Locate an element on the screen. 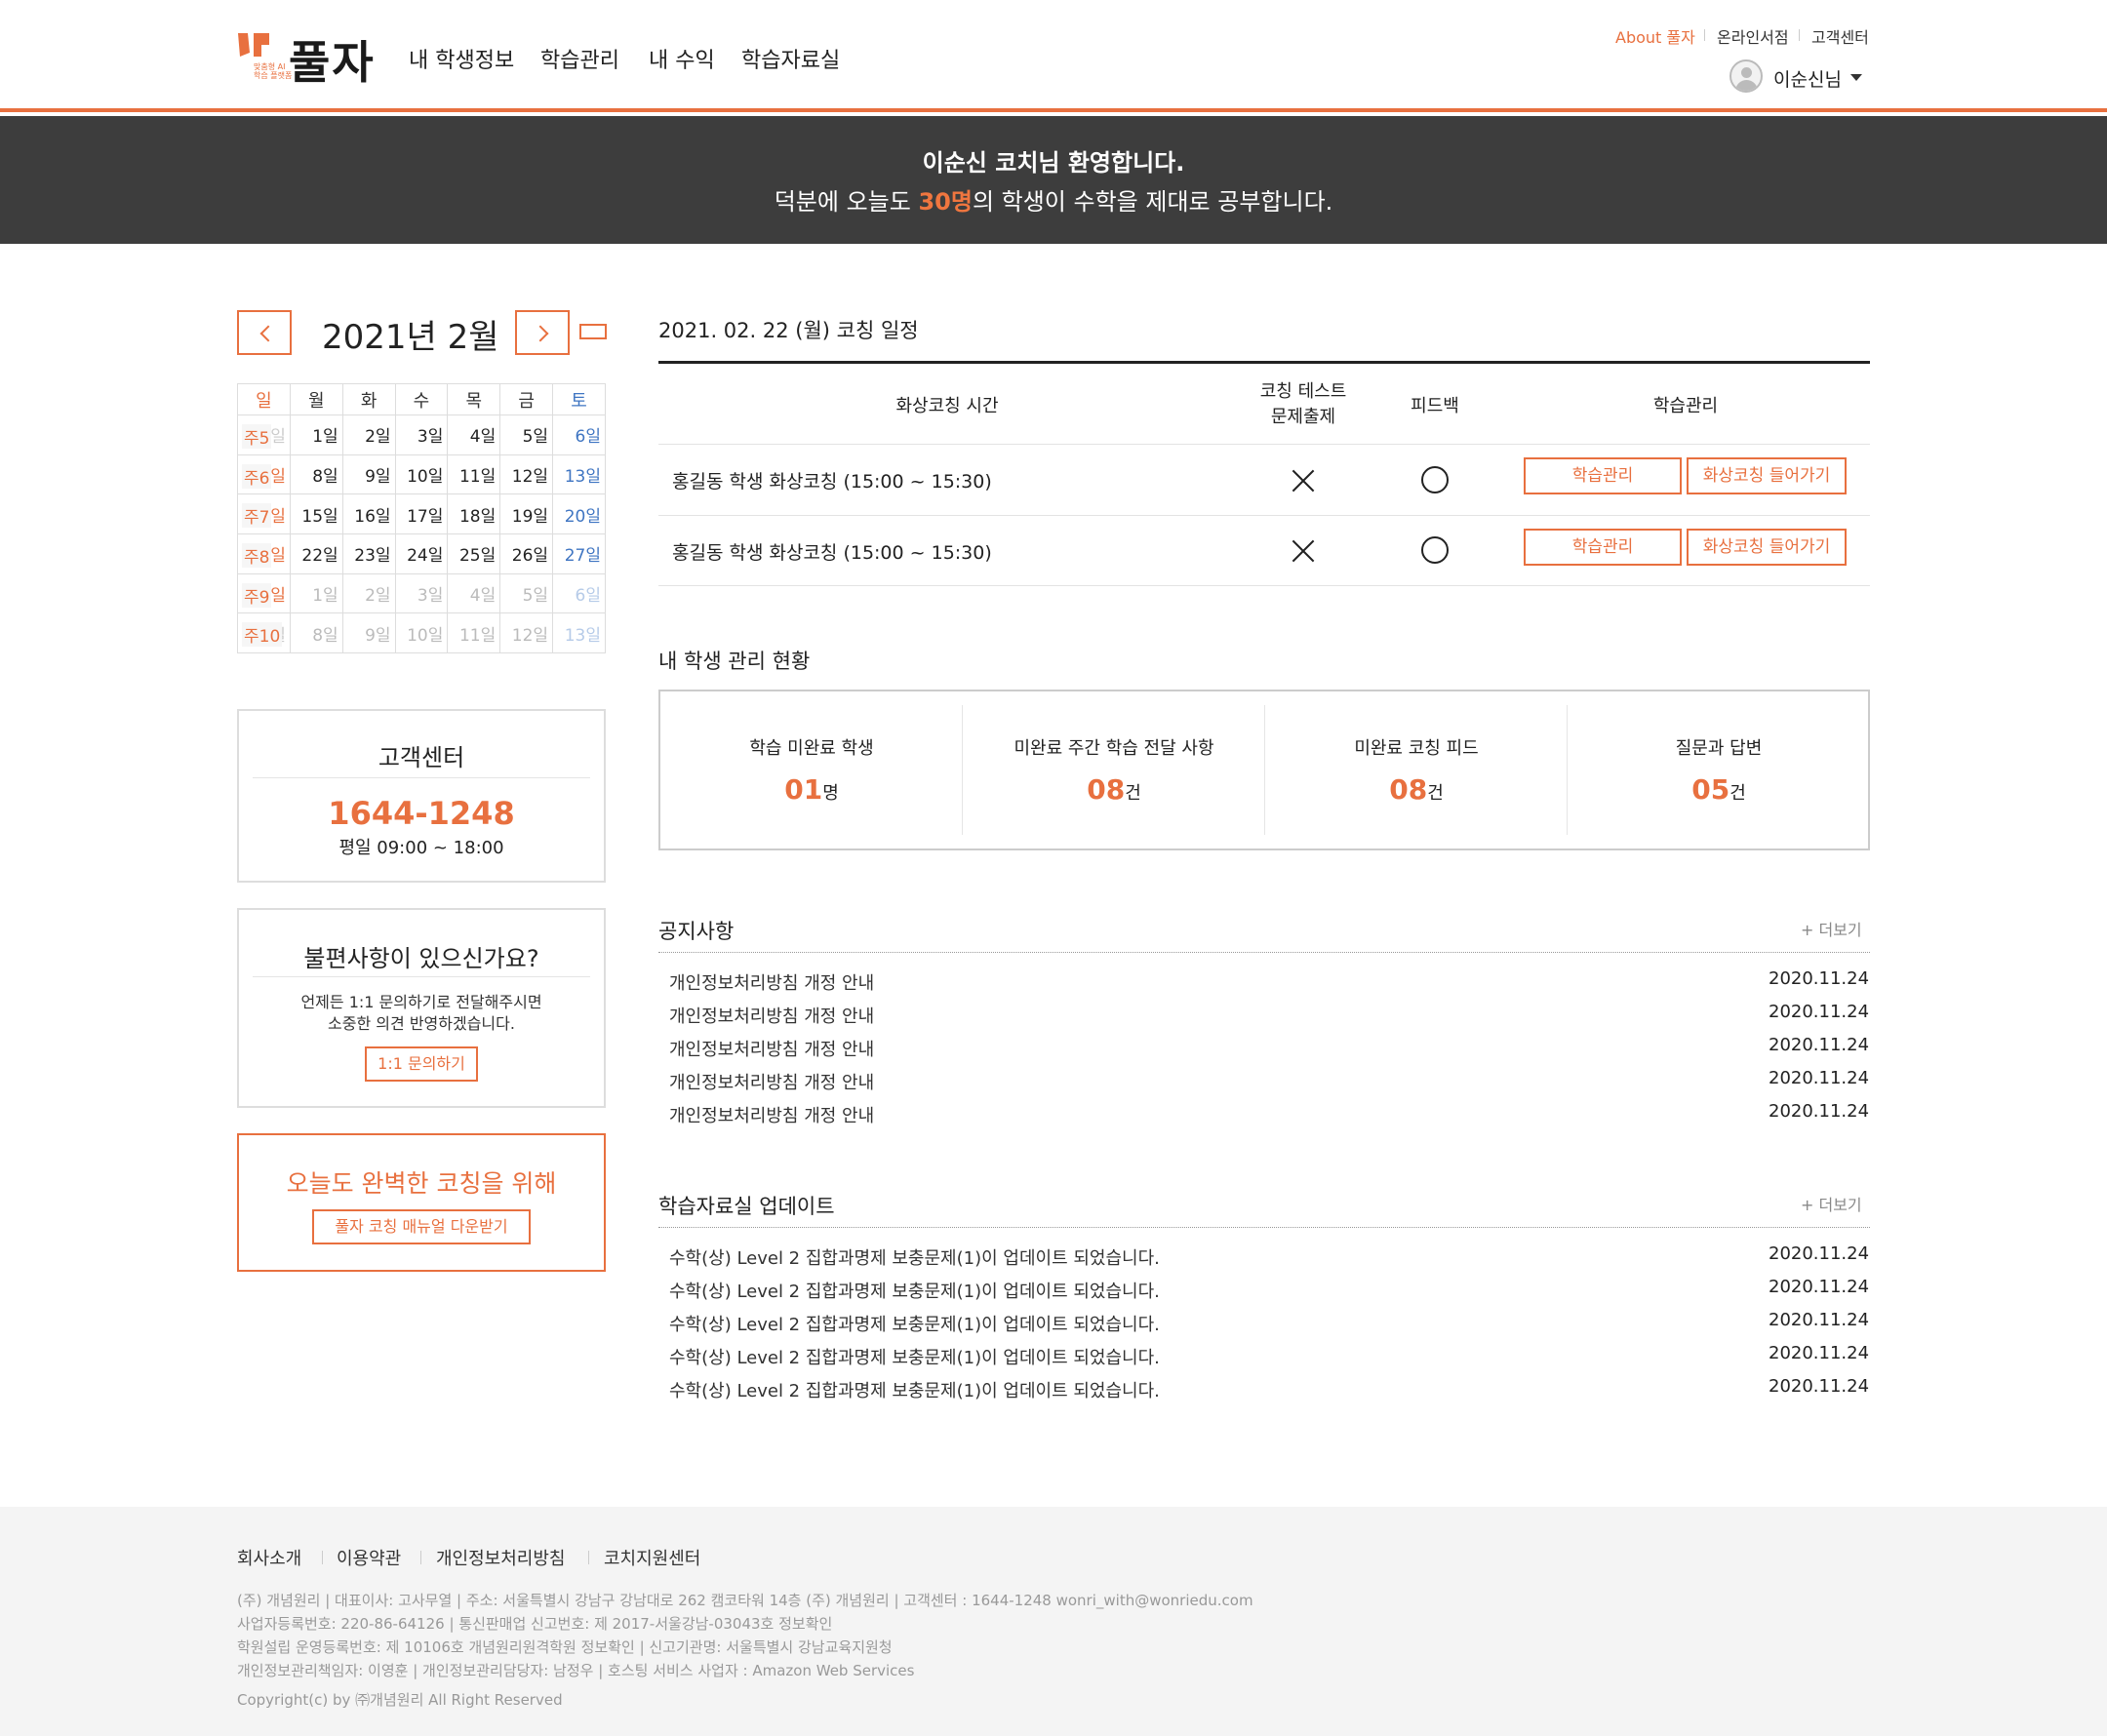 This screenshot has height=1736, width=2107. calendar-day-selected: 22일 is located at coordinates (316, 553).